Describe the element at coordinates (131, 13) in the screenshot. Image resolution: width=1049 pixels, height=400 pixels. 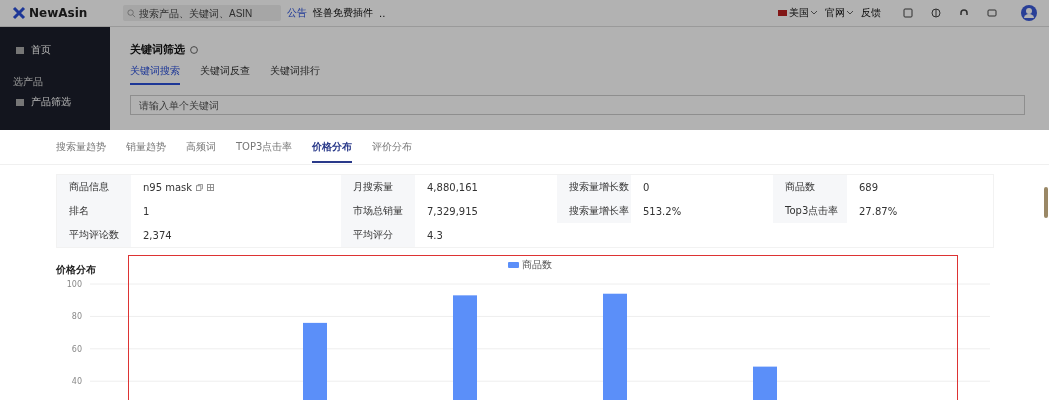
I see `search-icon` at that location.